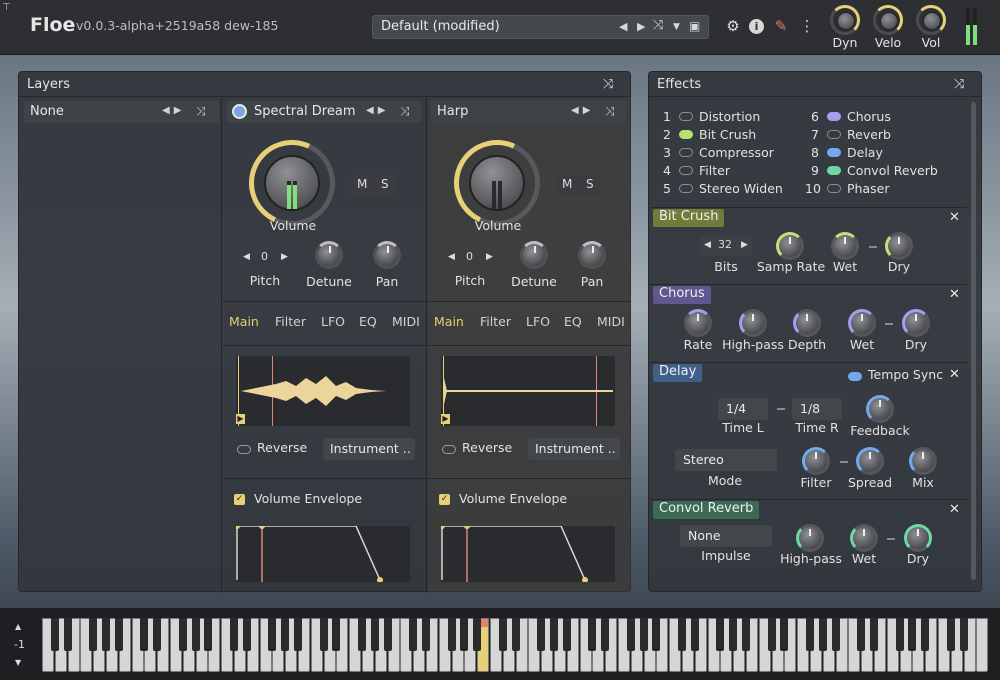 Image resolution: width=1000 pixels, height=680 pixels. Describe the element at coordinates (528, 112) in the screenshot. I see `layer-header-2: Harp ◀▶ ⤨` at that location.